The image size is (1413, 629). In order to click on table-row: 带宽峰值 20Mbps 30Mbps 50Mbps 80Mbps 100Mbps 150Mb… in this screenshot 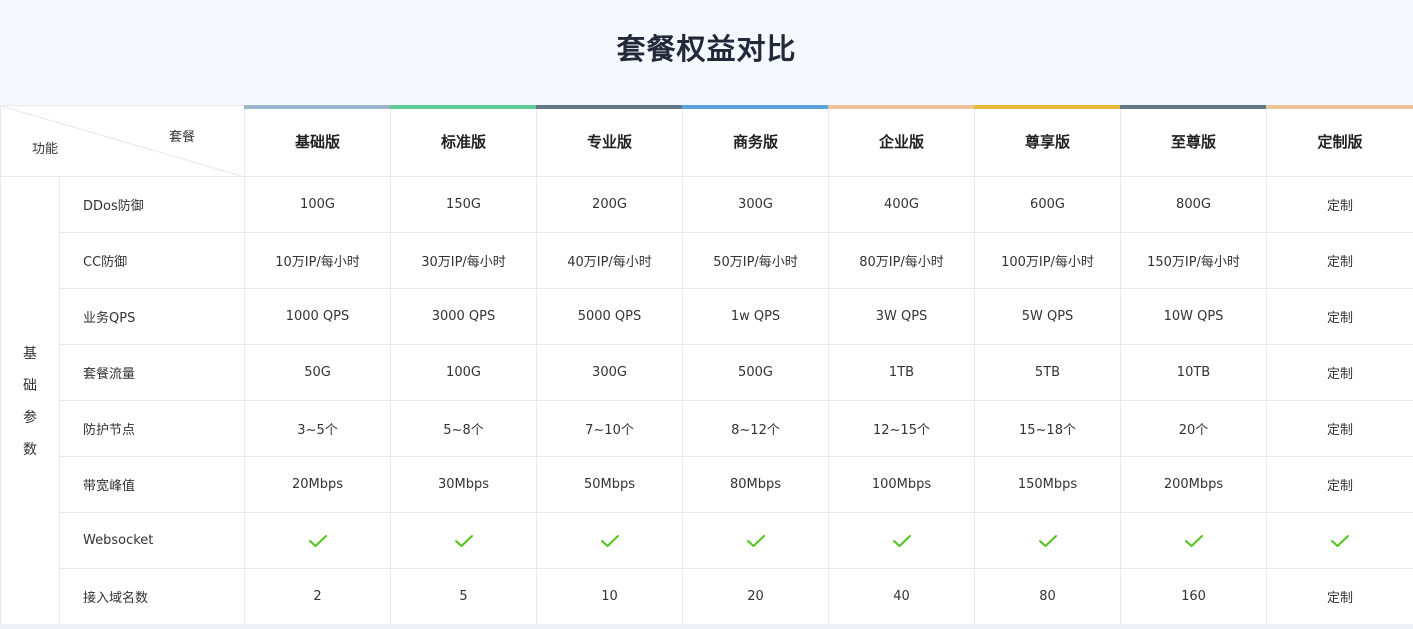, I will do `click(707, 484)`.